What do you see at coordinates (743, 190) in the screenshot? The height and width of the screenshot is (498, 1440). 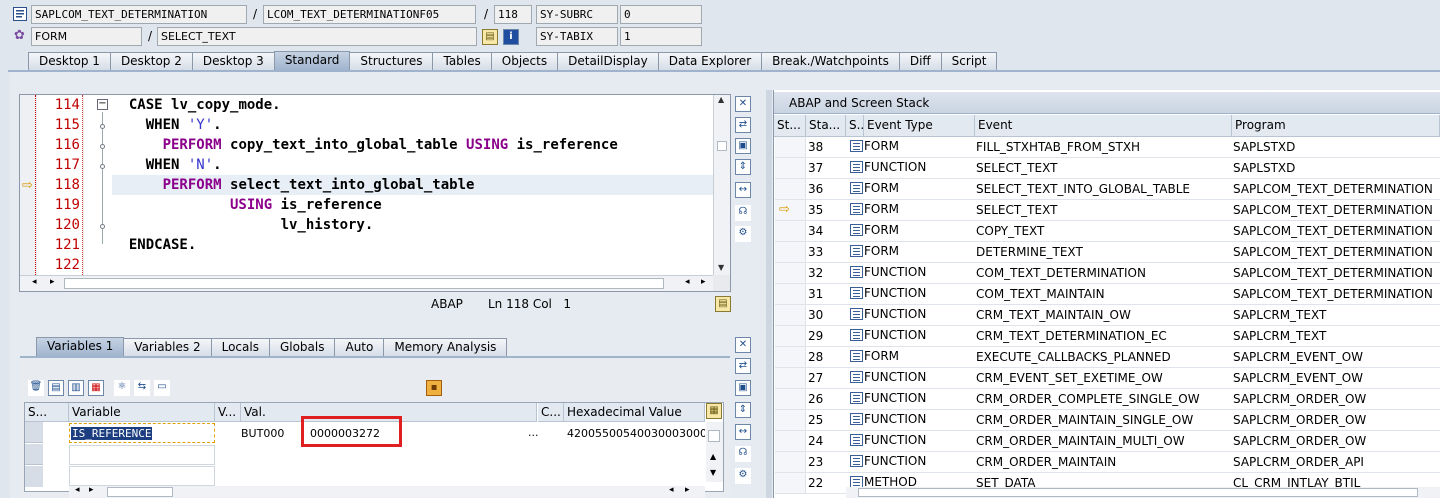 I see `expand-horizontal-icon: ↔` at bounding box center [743, 190].